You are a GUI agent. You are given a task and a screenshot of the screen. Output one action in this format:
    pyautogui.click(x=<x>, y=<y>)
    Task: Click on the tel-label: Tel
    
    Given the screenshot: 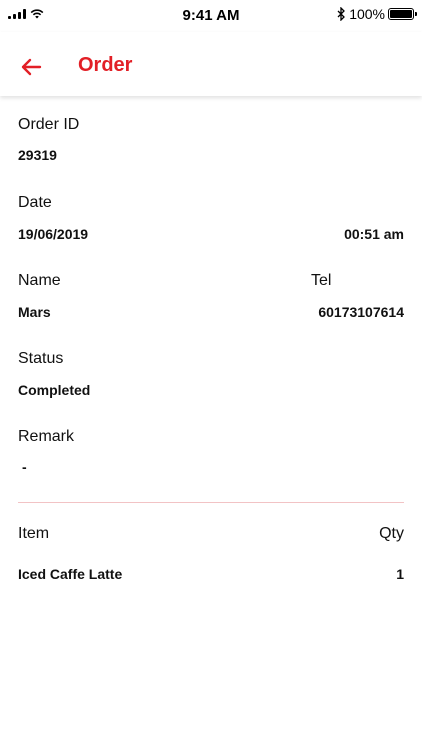 What is the action you would take?
    pyautogui.click(x=321, y=280)
    